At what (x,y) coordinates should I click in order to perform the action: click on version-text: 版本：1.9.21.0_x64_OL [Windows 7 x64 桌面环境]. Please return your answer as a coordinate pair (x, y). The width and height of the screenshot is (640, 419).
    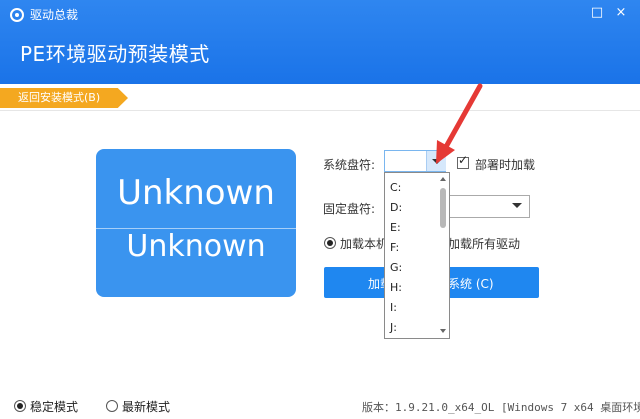
    Looking at the image, I should click on (501, 407).